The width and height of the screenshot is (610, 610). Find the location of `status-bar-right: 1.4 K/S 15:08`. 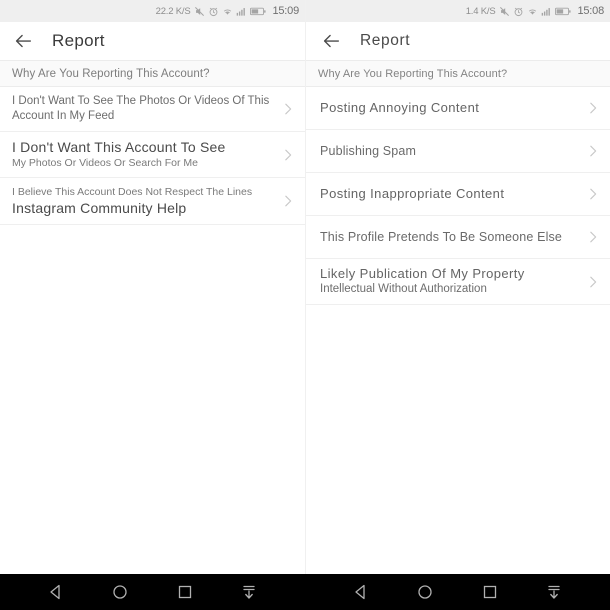

status-bar-right: 1.4 K/S 15:08 is located at coordinates (458, 11).